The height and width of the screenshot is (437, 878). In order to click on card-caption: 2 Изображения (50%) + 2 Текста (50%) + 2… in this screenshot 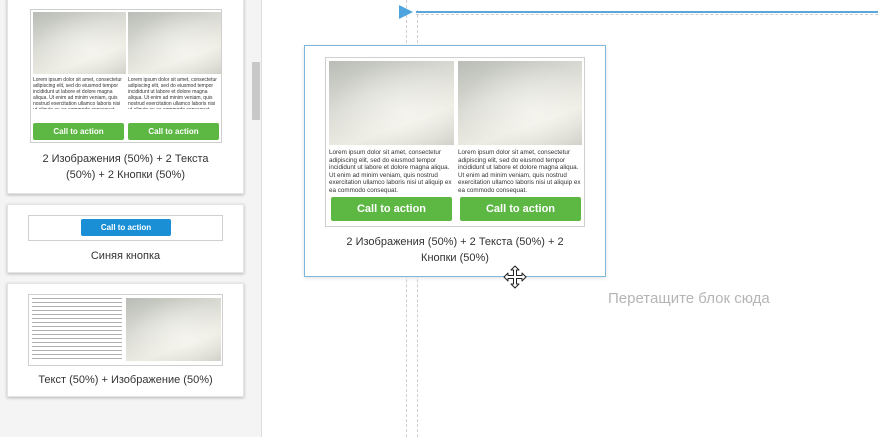, I will do `click(125, 167)`.